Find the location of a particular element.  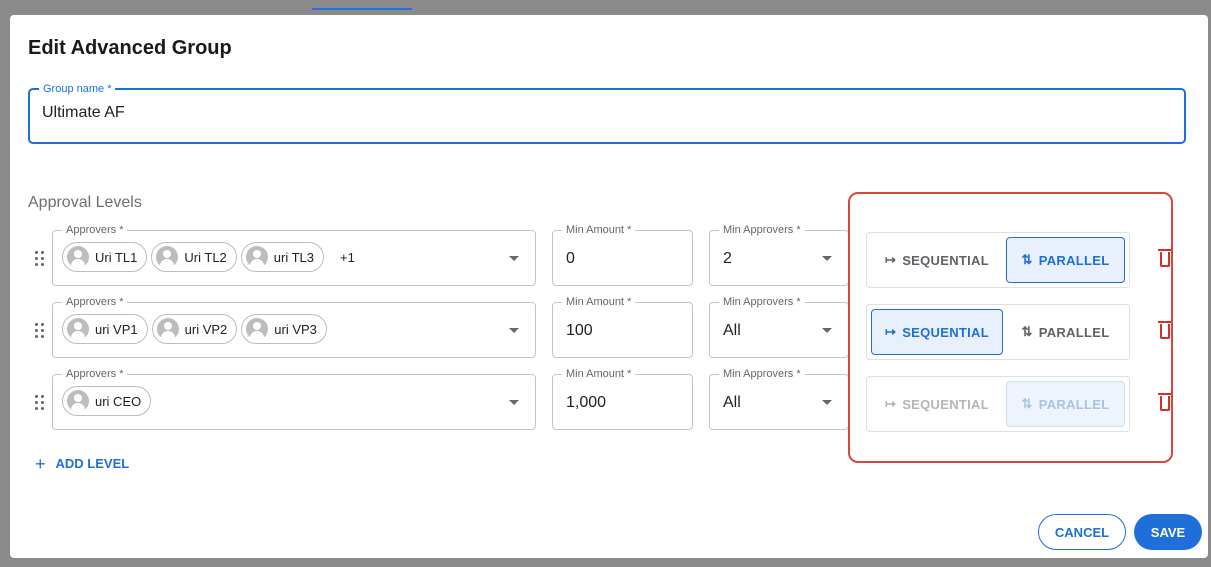

min-approvers-select: Min Approvers * 2 is located at coordinates (779, 254).